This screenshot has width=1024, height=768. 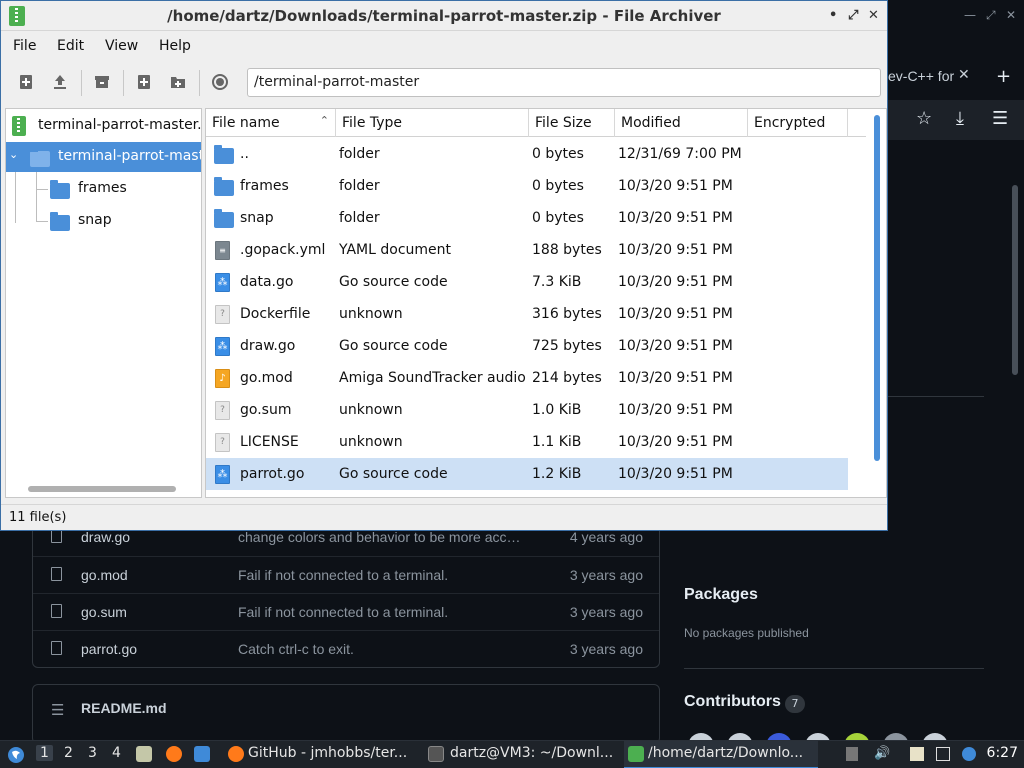 What do you see at coordinates (970, 15) in the screenshot?
I see `browser-minimize-icon: —` at bounding box center [970, 15].